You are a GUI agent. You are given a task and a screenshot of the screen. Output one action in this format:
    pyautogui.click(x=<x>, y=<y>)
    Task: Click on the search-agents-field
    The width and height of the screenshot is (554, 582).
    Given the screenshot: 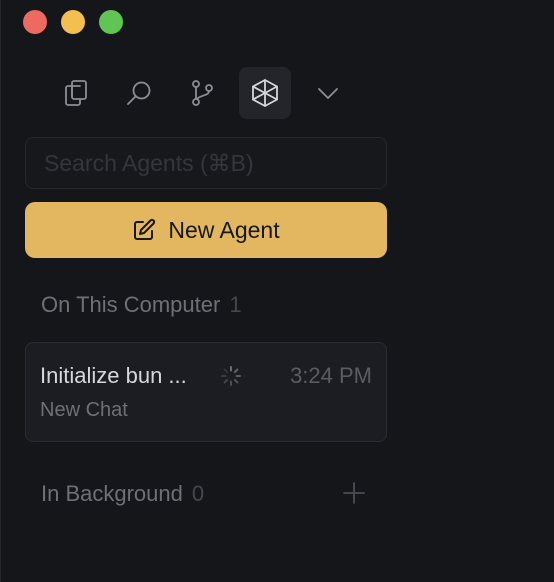 What is the action you would take?
    pyautogui.click(x=206, y=163)
    